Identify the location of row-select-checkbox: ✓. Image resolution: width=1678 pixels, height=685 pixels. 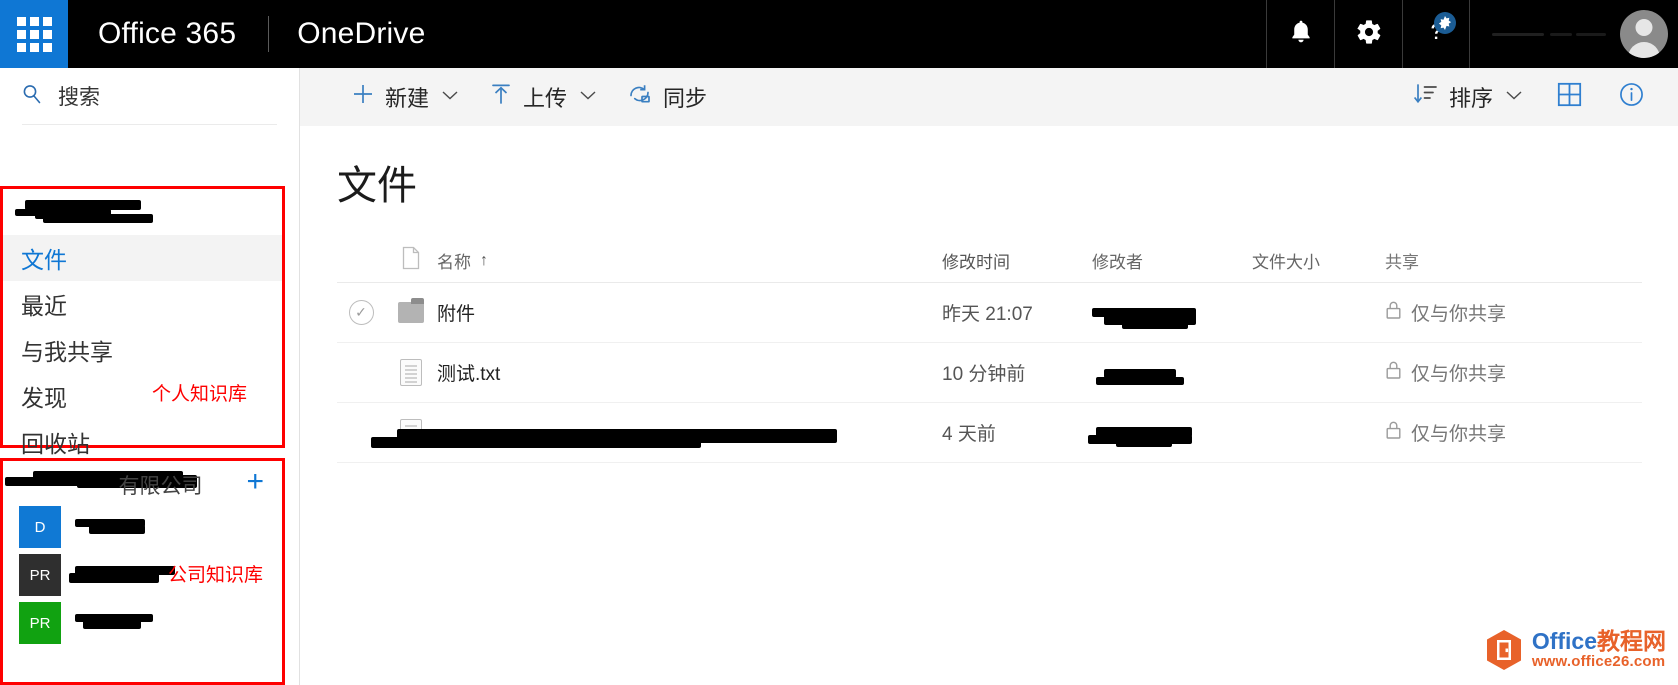
(361, 312).